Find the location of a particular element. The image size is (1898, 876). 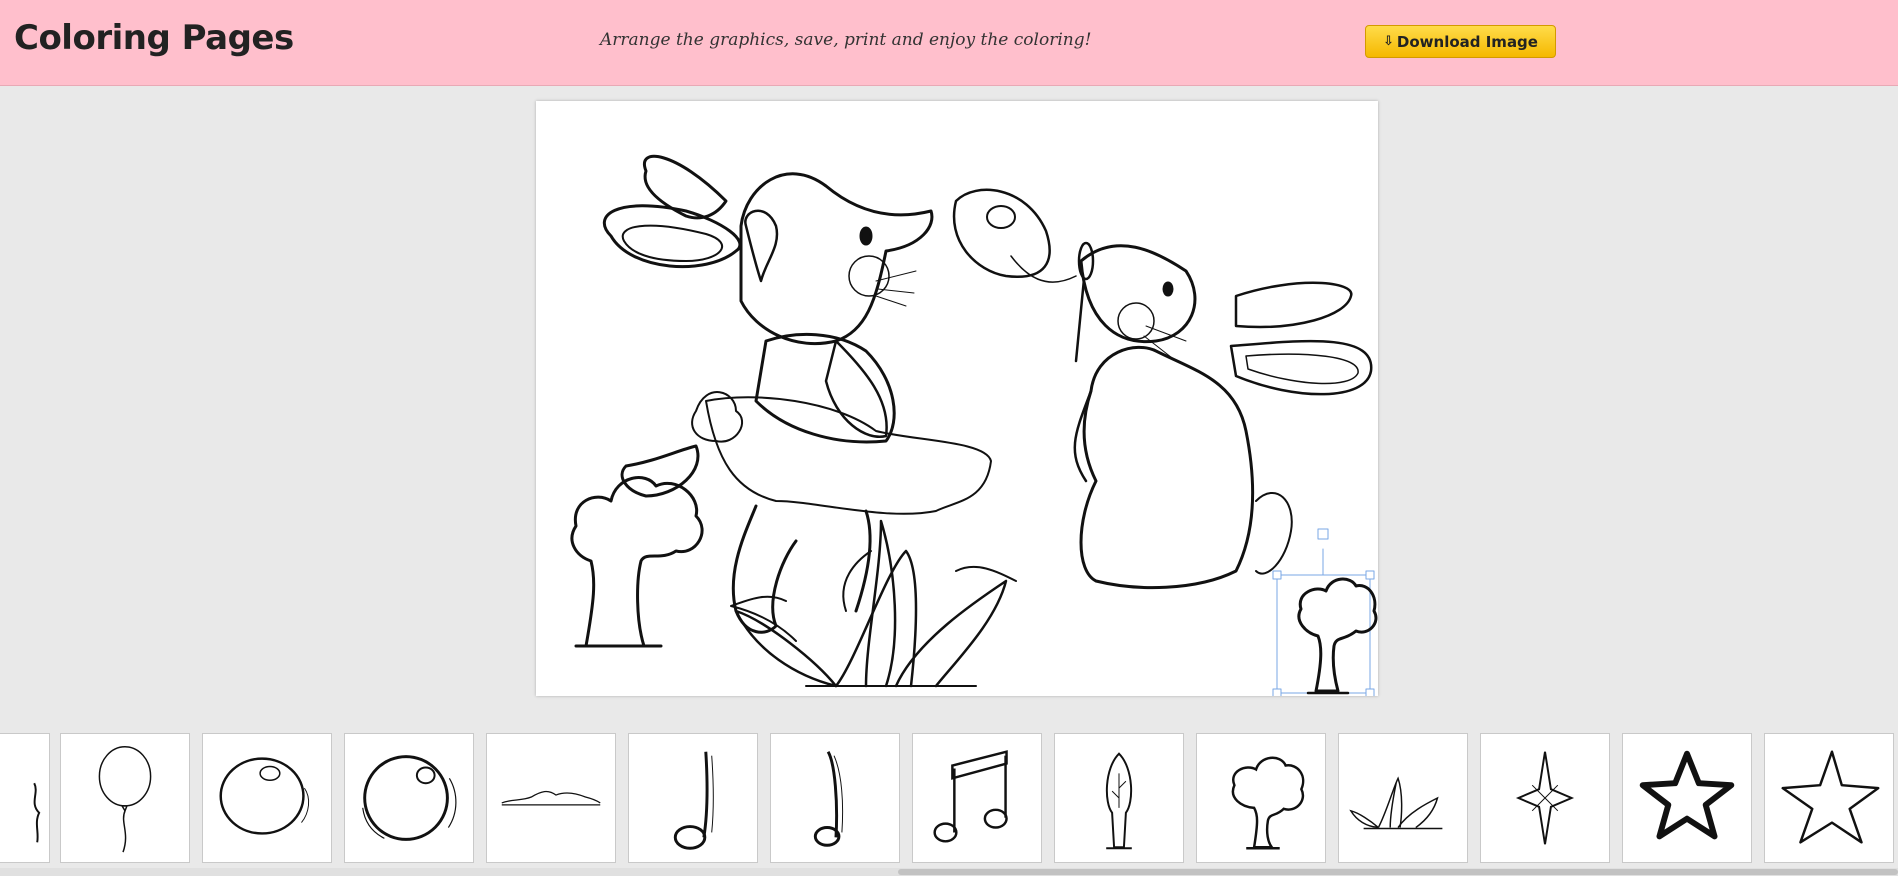

tray-tile-grass-strip is located at coordinates (551, 798).